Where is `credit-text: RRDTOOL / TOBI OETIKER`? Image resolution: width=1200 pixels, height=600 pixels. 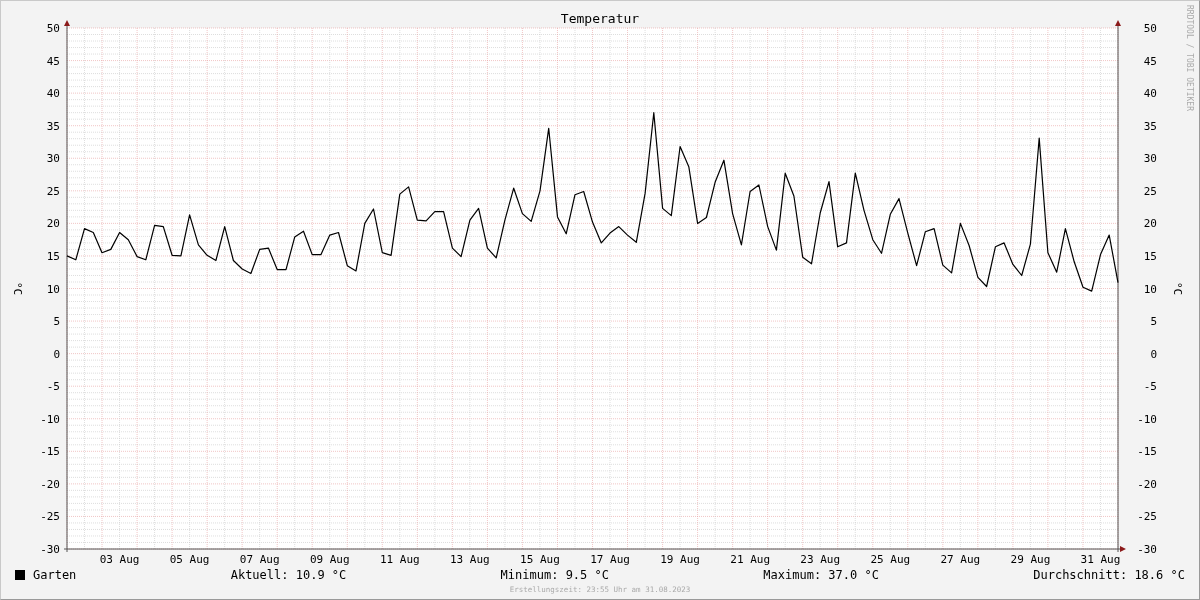 credit-text: RRDTOOL / TOBI OETIKER is located at coordinates (1189, 58).